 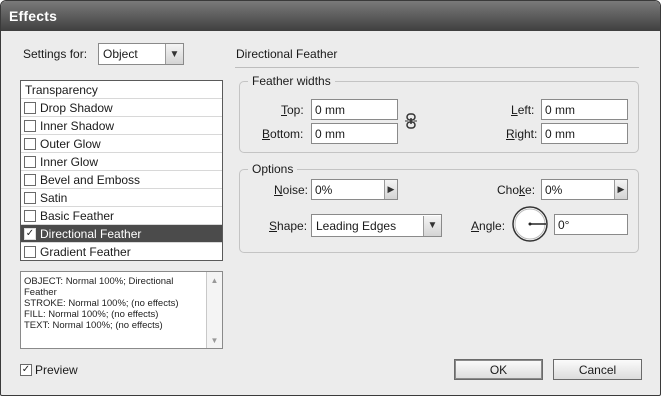 I want to click on shape-label: Shape:, so click(x=288, y=226).